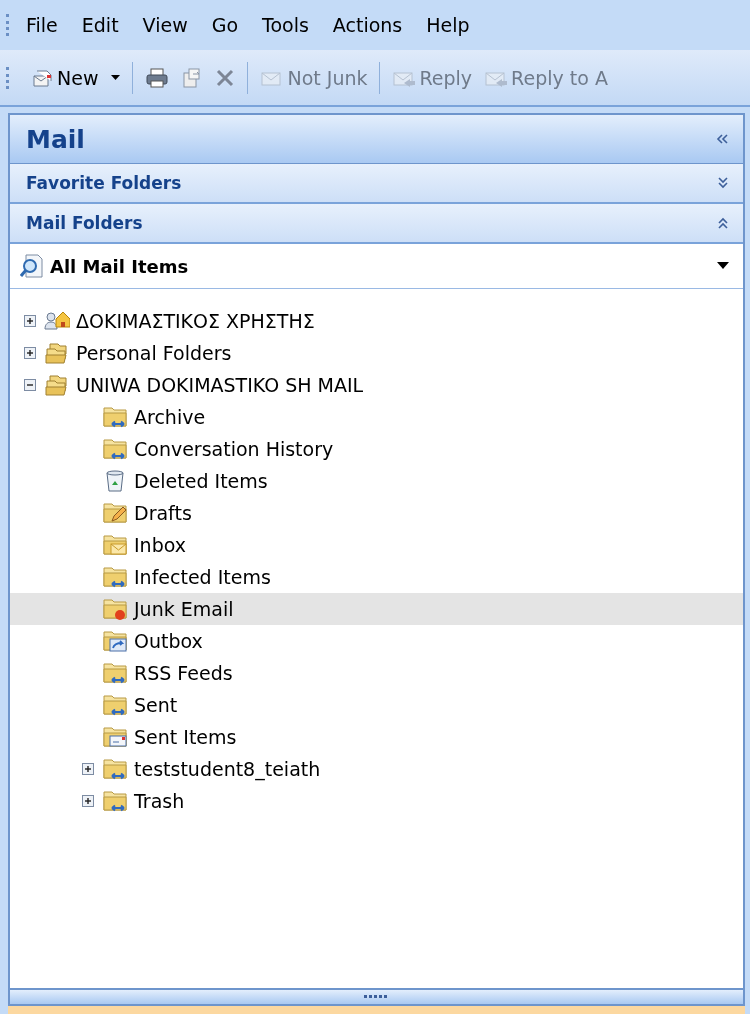  I want to click on folder-label: UNIWA DOKIMASTIKO SH MAIL, so click(220, 385).